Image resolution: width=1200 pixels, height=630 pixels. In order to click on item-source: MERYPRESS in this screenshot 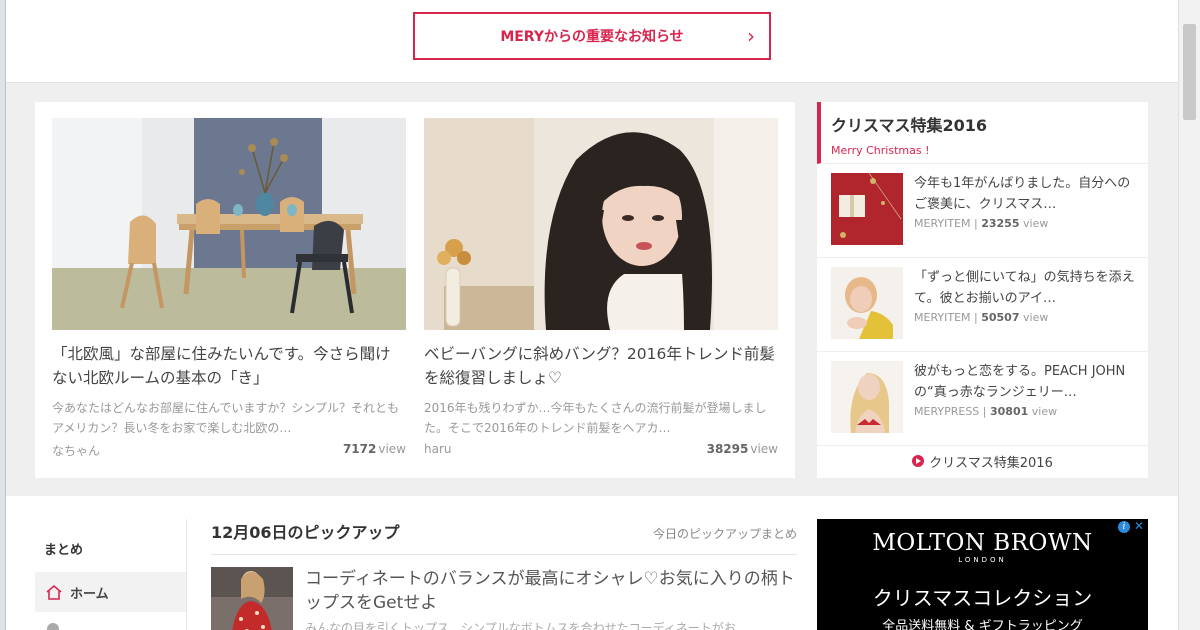, I will do `click(947, 411)`.